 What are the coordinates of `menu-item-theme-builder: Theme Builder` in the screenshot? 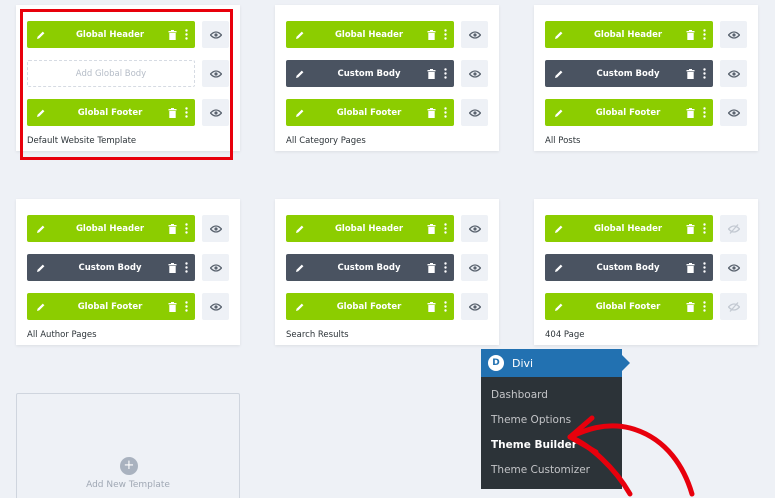 It's located at (534, 445).